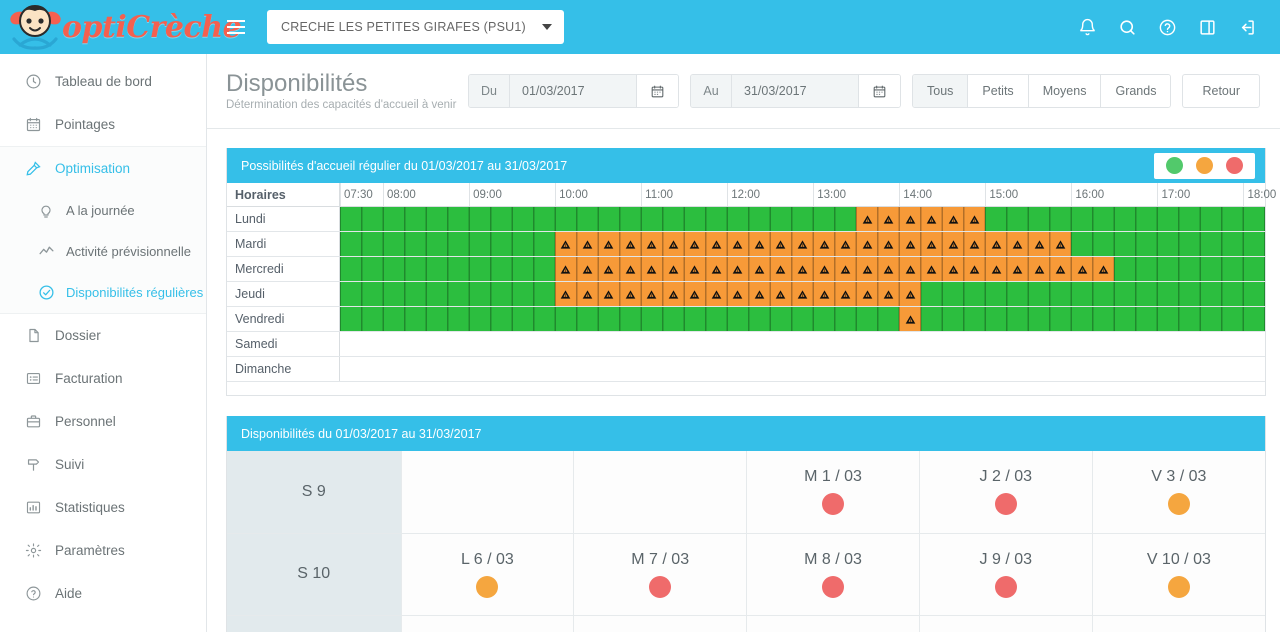  What do you see at coordinates (283, 194) in the screenshot?
I see `timeline-header-label: Horaires` at bounding box center [283, 194].